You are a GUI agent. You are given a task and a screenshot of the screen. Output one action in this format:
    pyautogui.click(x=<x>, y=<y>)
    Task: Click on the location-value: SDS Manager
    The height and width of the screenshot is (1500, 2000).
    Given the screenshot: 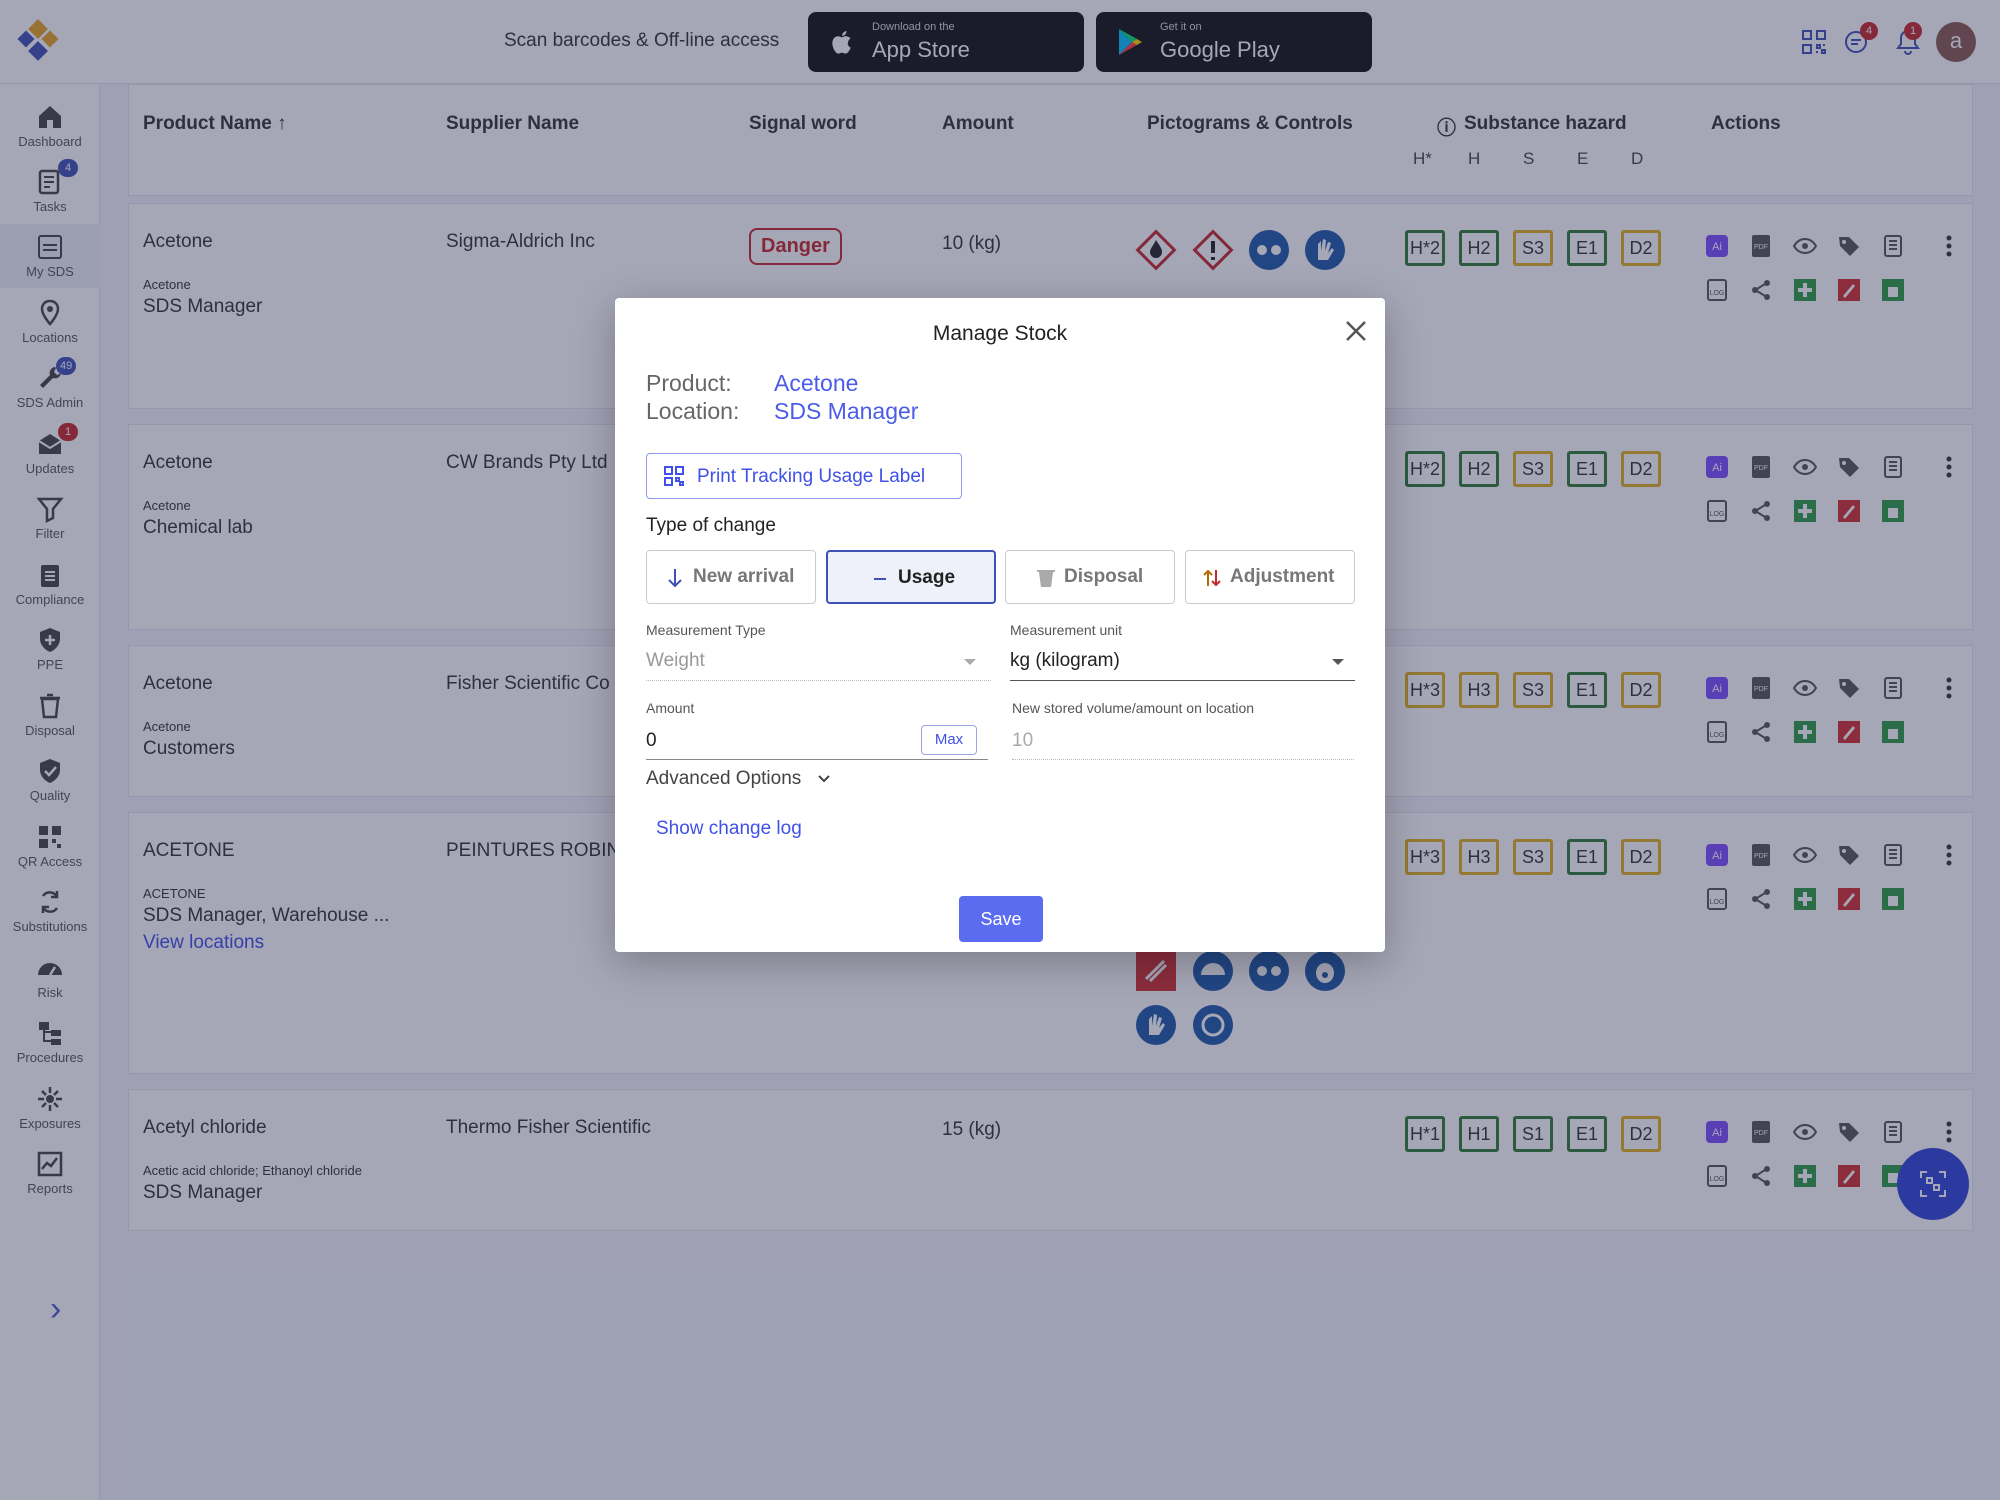 What is the action you would take?
    pyautogui.click(x=846, y=411)
    